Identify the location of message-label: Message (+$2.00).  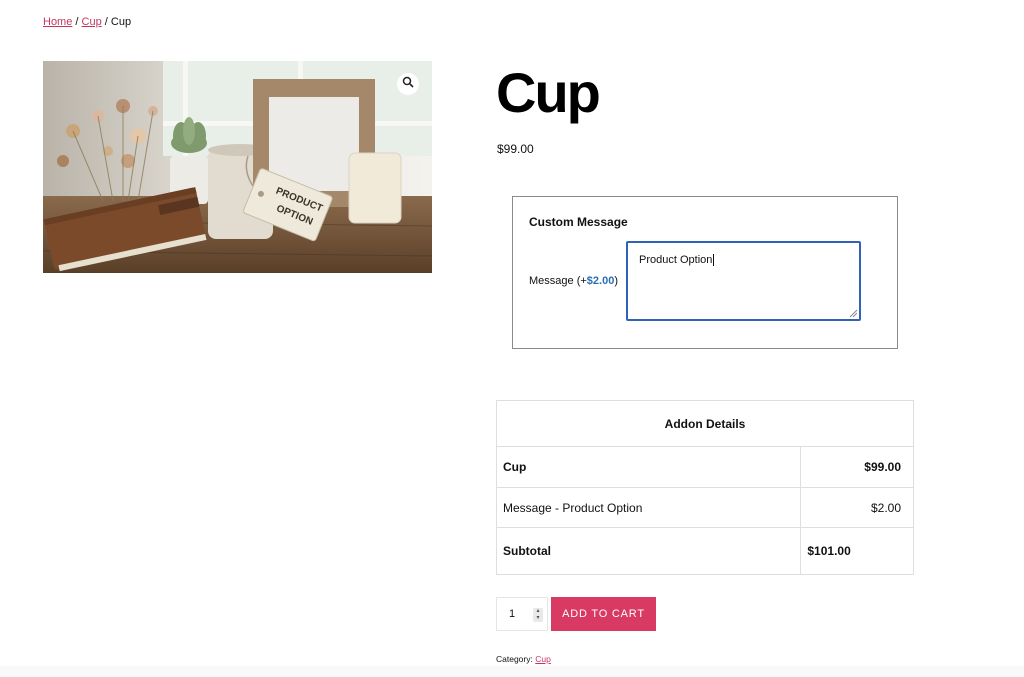
(573, 281).